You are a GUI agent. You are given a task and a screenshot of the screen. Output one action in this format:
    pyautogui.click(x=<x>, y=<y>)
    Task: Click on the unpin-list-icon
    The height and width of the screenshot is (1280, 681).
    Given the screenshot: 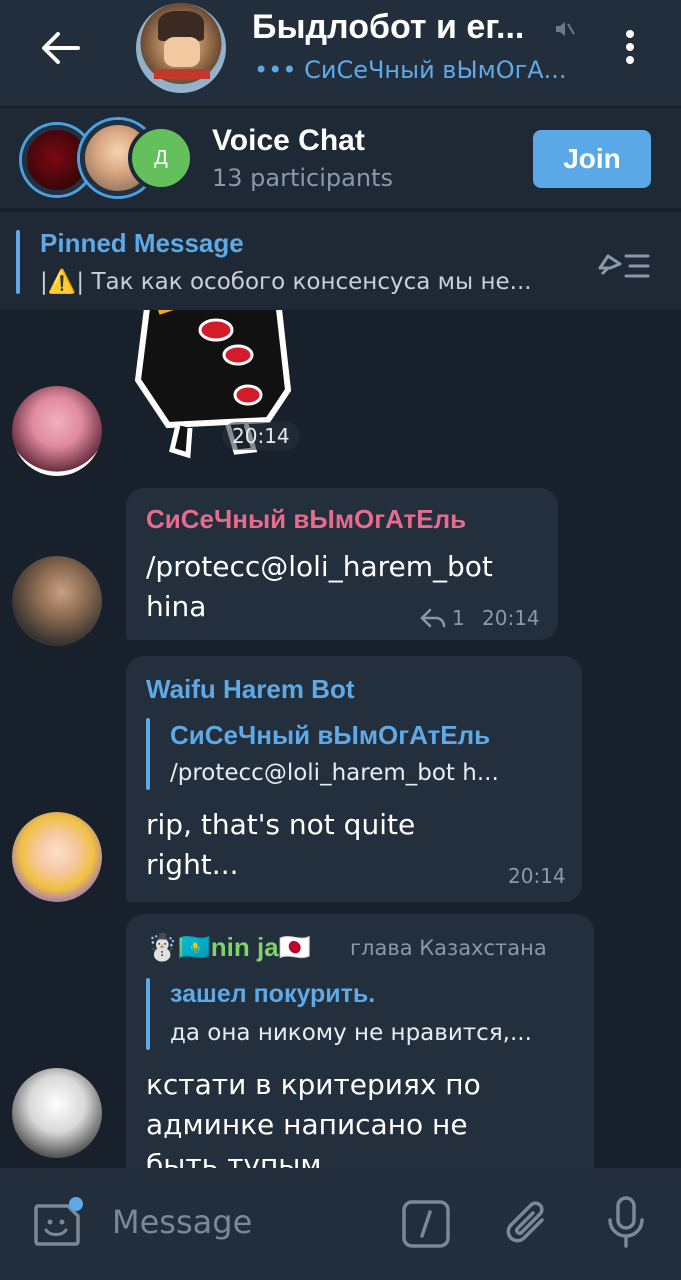 What is the action you would take?
    pyautogui.click(x=624, y=264)
    